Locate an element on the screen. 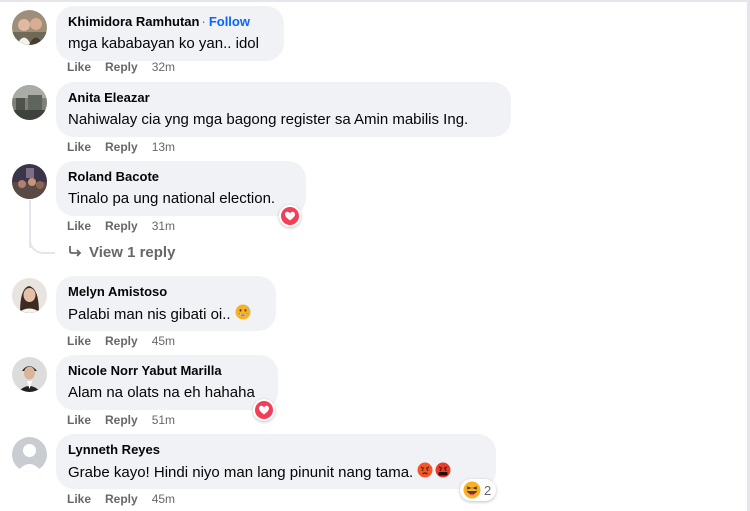 The height and width of the screenshot is (511, 750). comment-timestamp: 32m is located at coordinates (163, 67).